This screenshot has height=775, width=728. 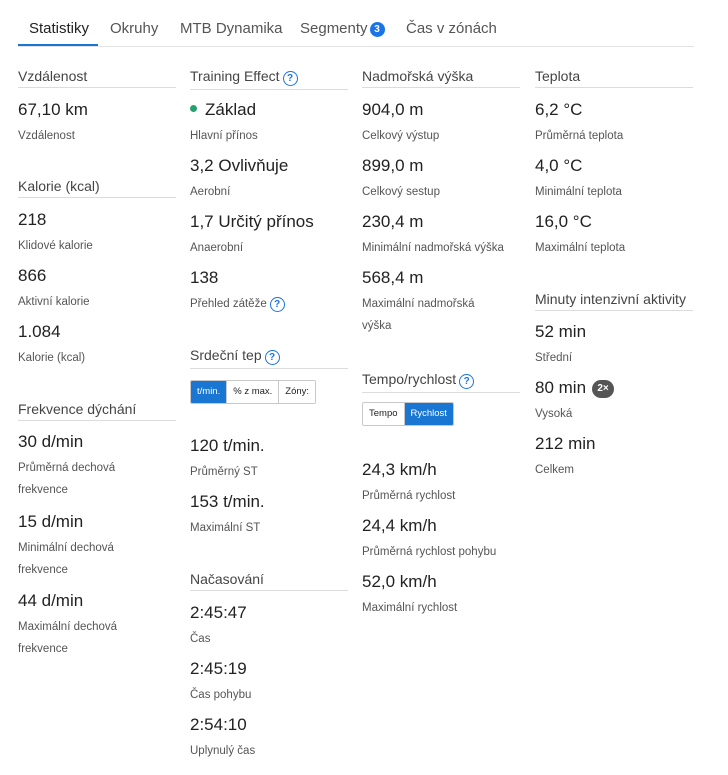 I want to click on section-title: Vzdálenost, so click(x=97, y=78).